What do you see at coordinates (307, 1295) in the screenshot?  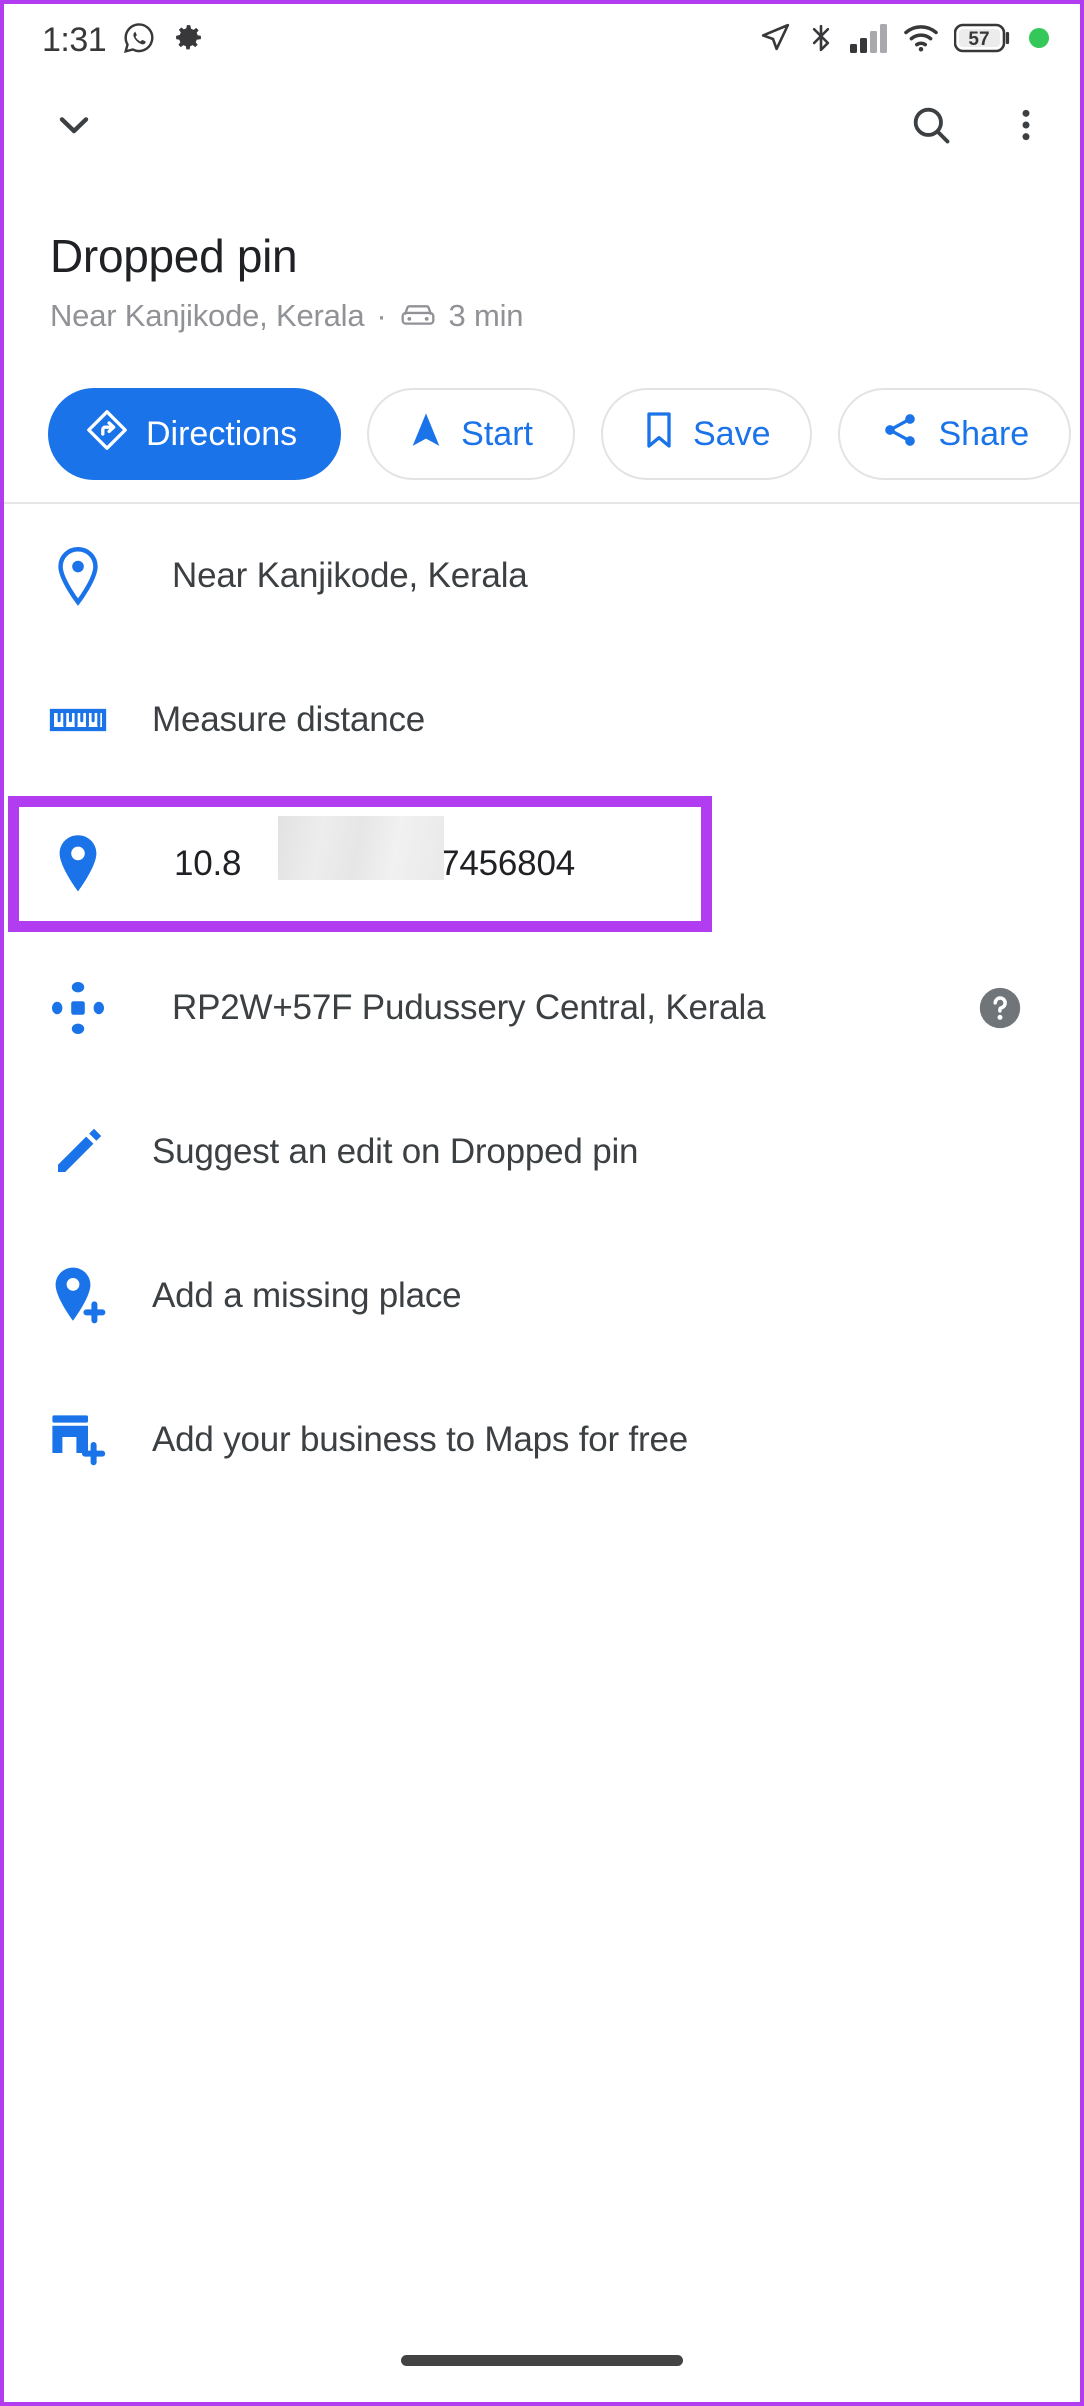 I see `list-item-label: Add a missing place` at bounding box center [307, 1295].